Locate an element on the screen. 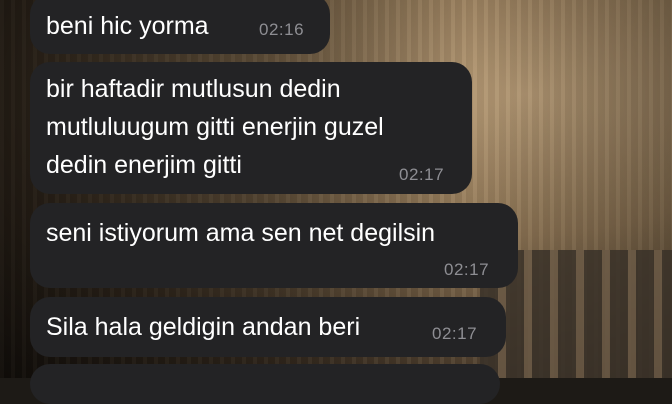 This screenshot has width=672, height=404. message-bubble-partial is located at coordinates (265, 384).